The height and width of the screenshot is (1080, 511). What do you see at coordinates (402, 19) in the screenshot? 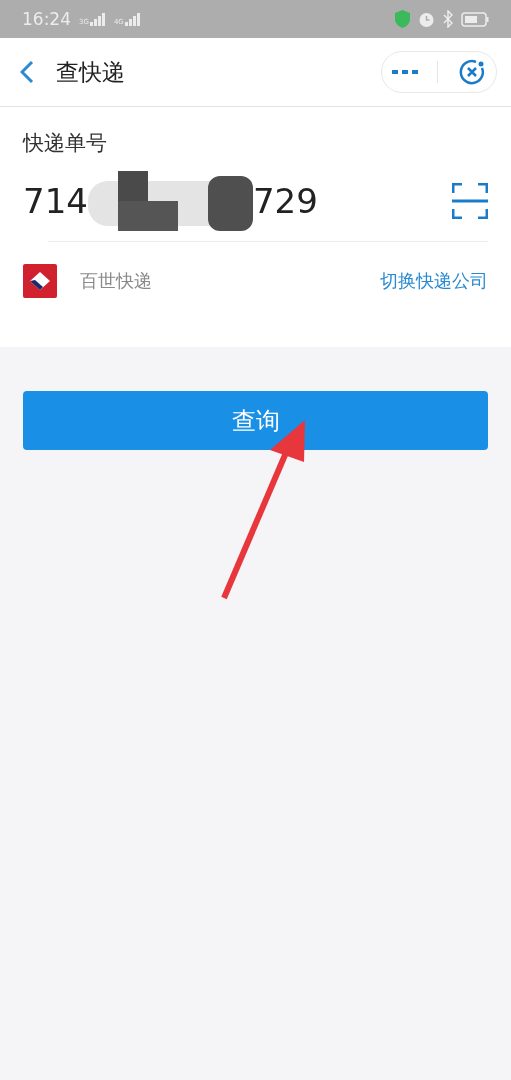
I see `shield-icon` at bounding box center [402, 19].